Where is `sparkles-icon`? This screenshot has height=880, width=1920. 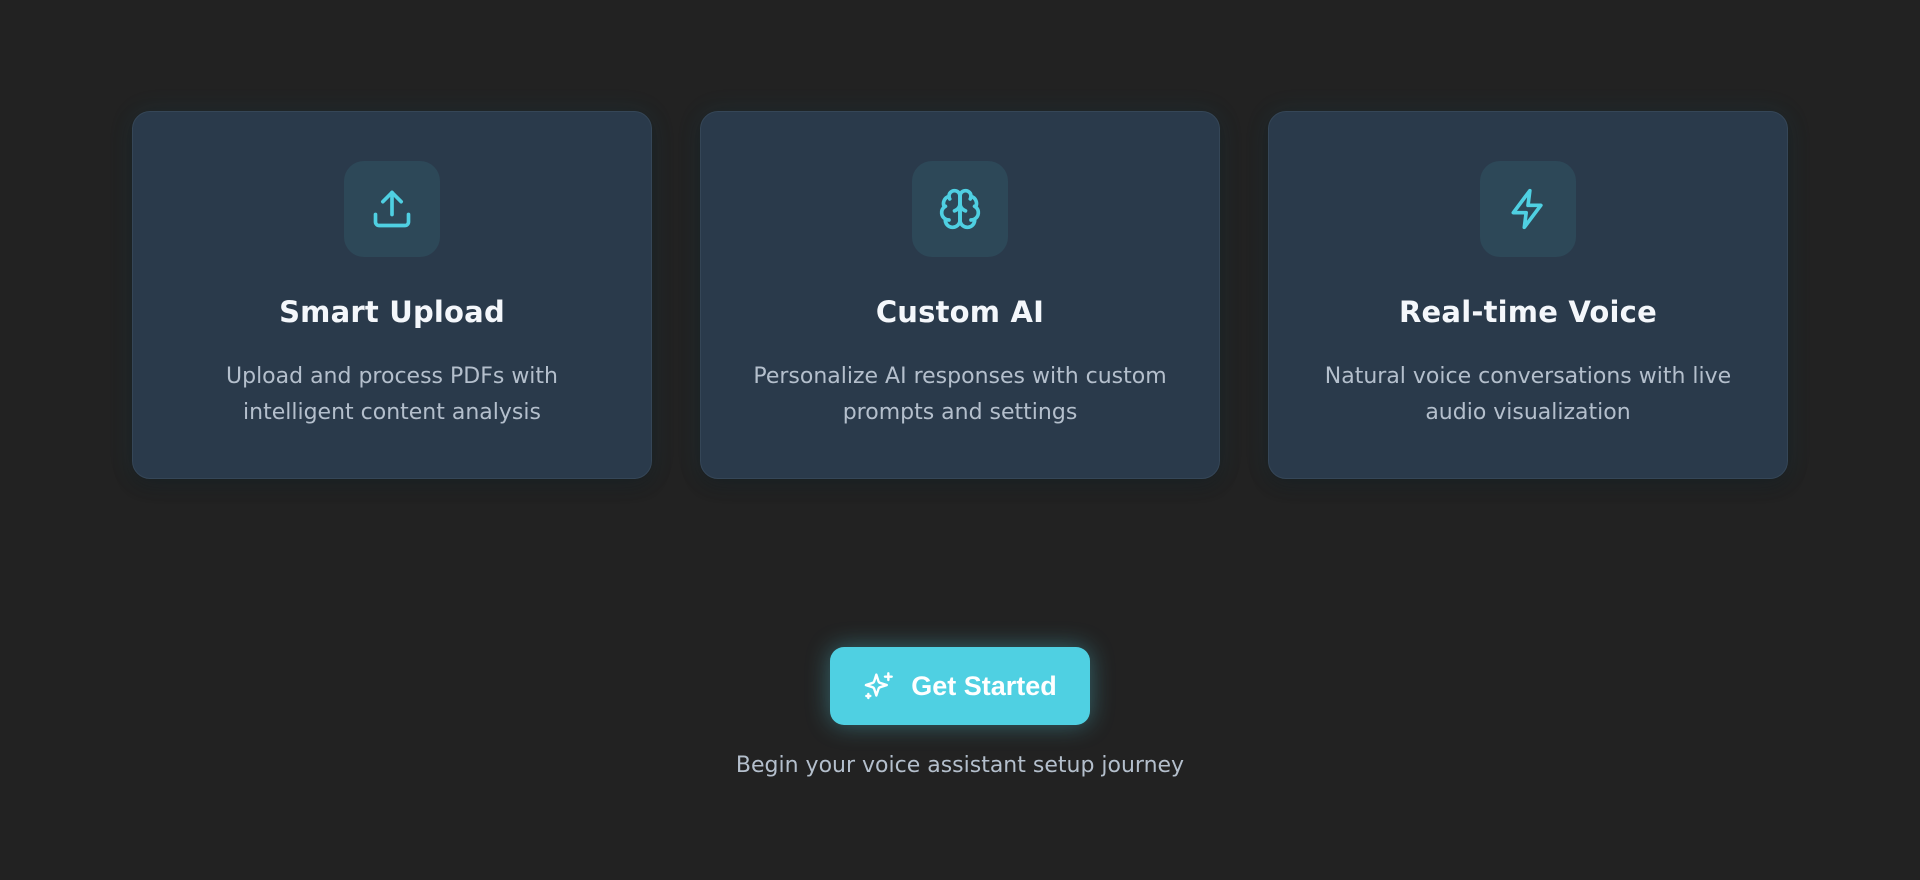 sparkles-icon is located at coordinates (879, 686).